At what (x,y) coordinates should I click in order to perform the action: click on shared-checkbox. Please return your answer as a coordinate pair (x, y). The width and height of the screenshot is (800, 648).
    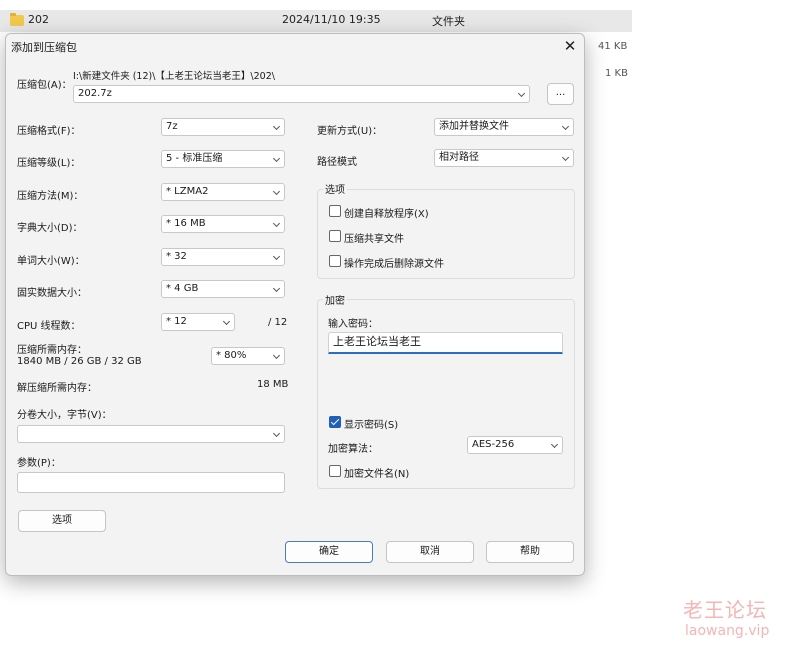
    Looking at the image, I should click on (335, 236).